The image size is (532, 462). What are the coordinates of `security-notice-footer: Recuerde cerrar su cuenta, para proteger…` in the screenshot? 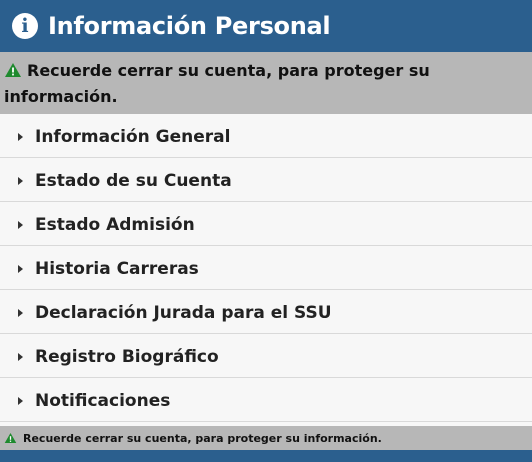 It's located at (266, 438).